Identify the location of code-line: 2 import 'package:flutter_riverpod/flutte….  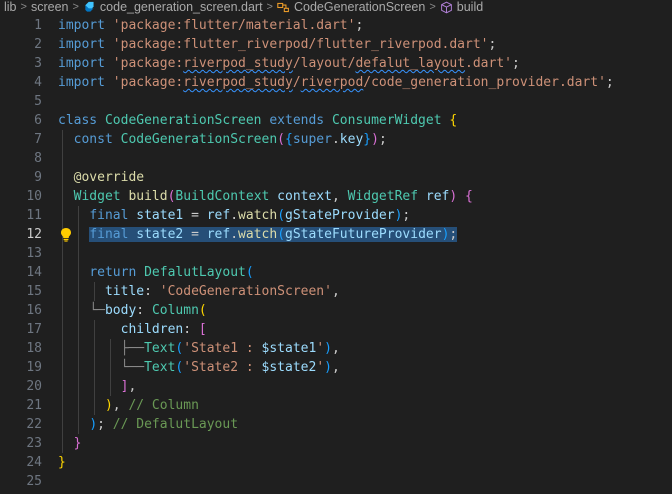
(336, 44).